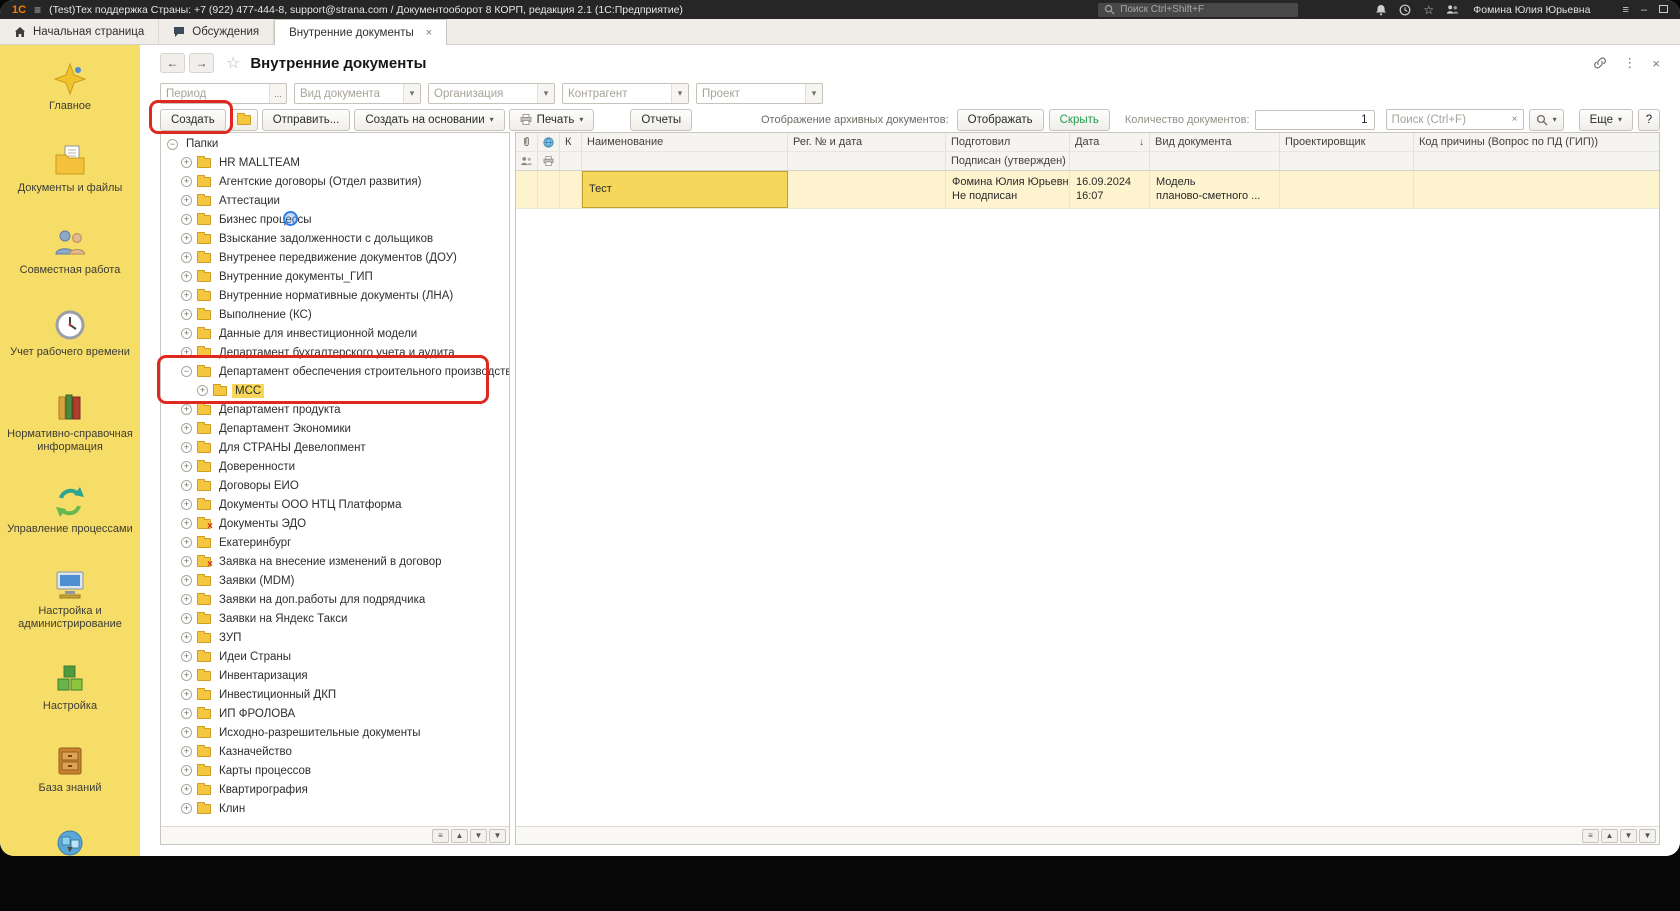 The image size is (1680, 911). I want to click on tree-folder-item: + HR MALLTEAM, so click(335, 162).